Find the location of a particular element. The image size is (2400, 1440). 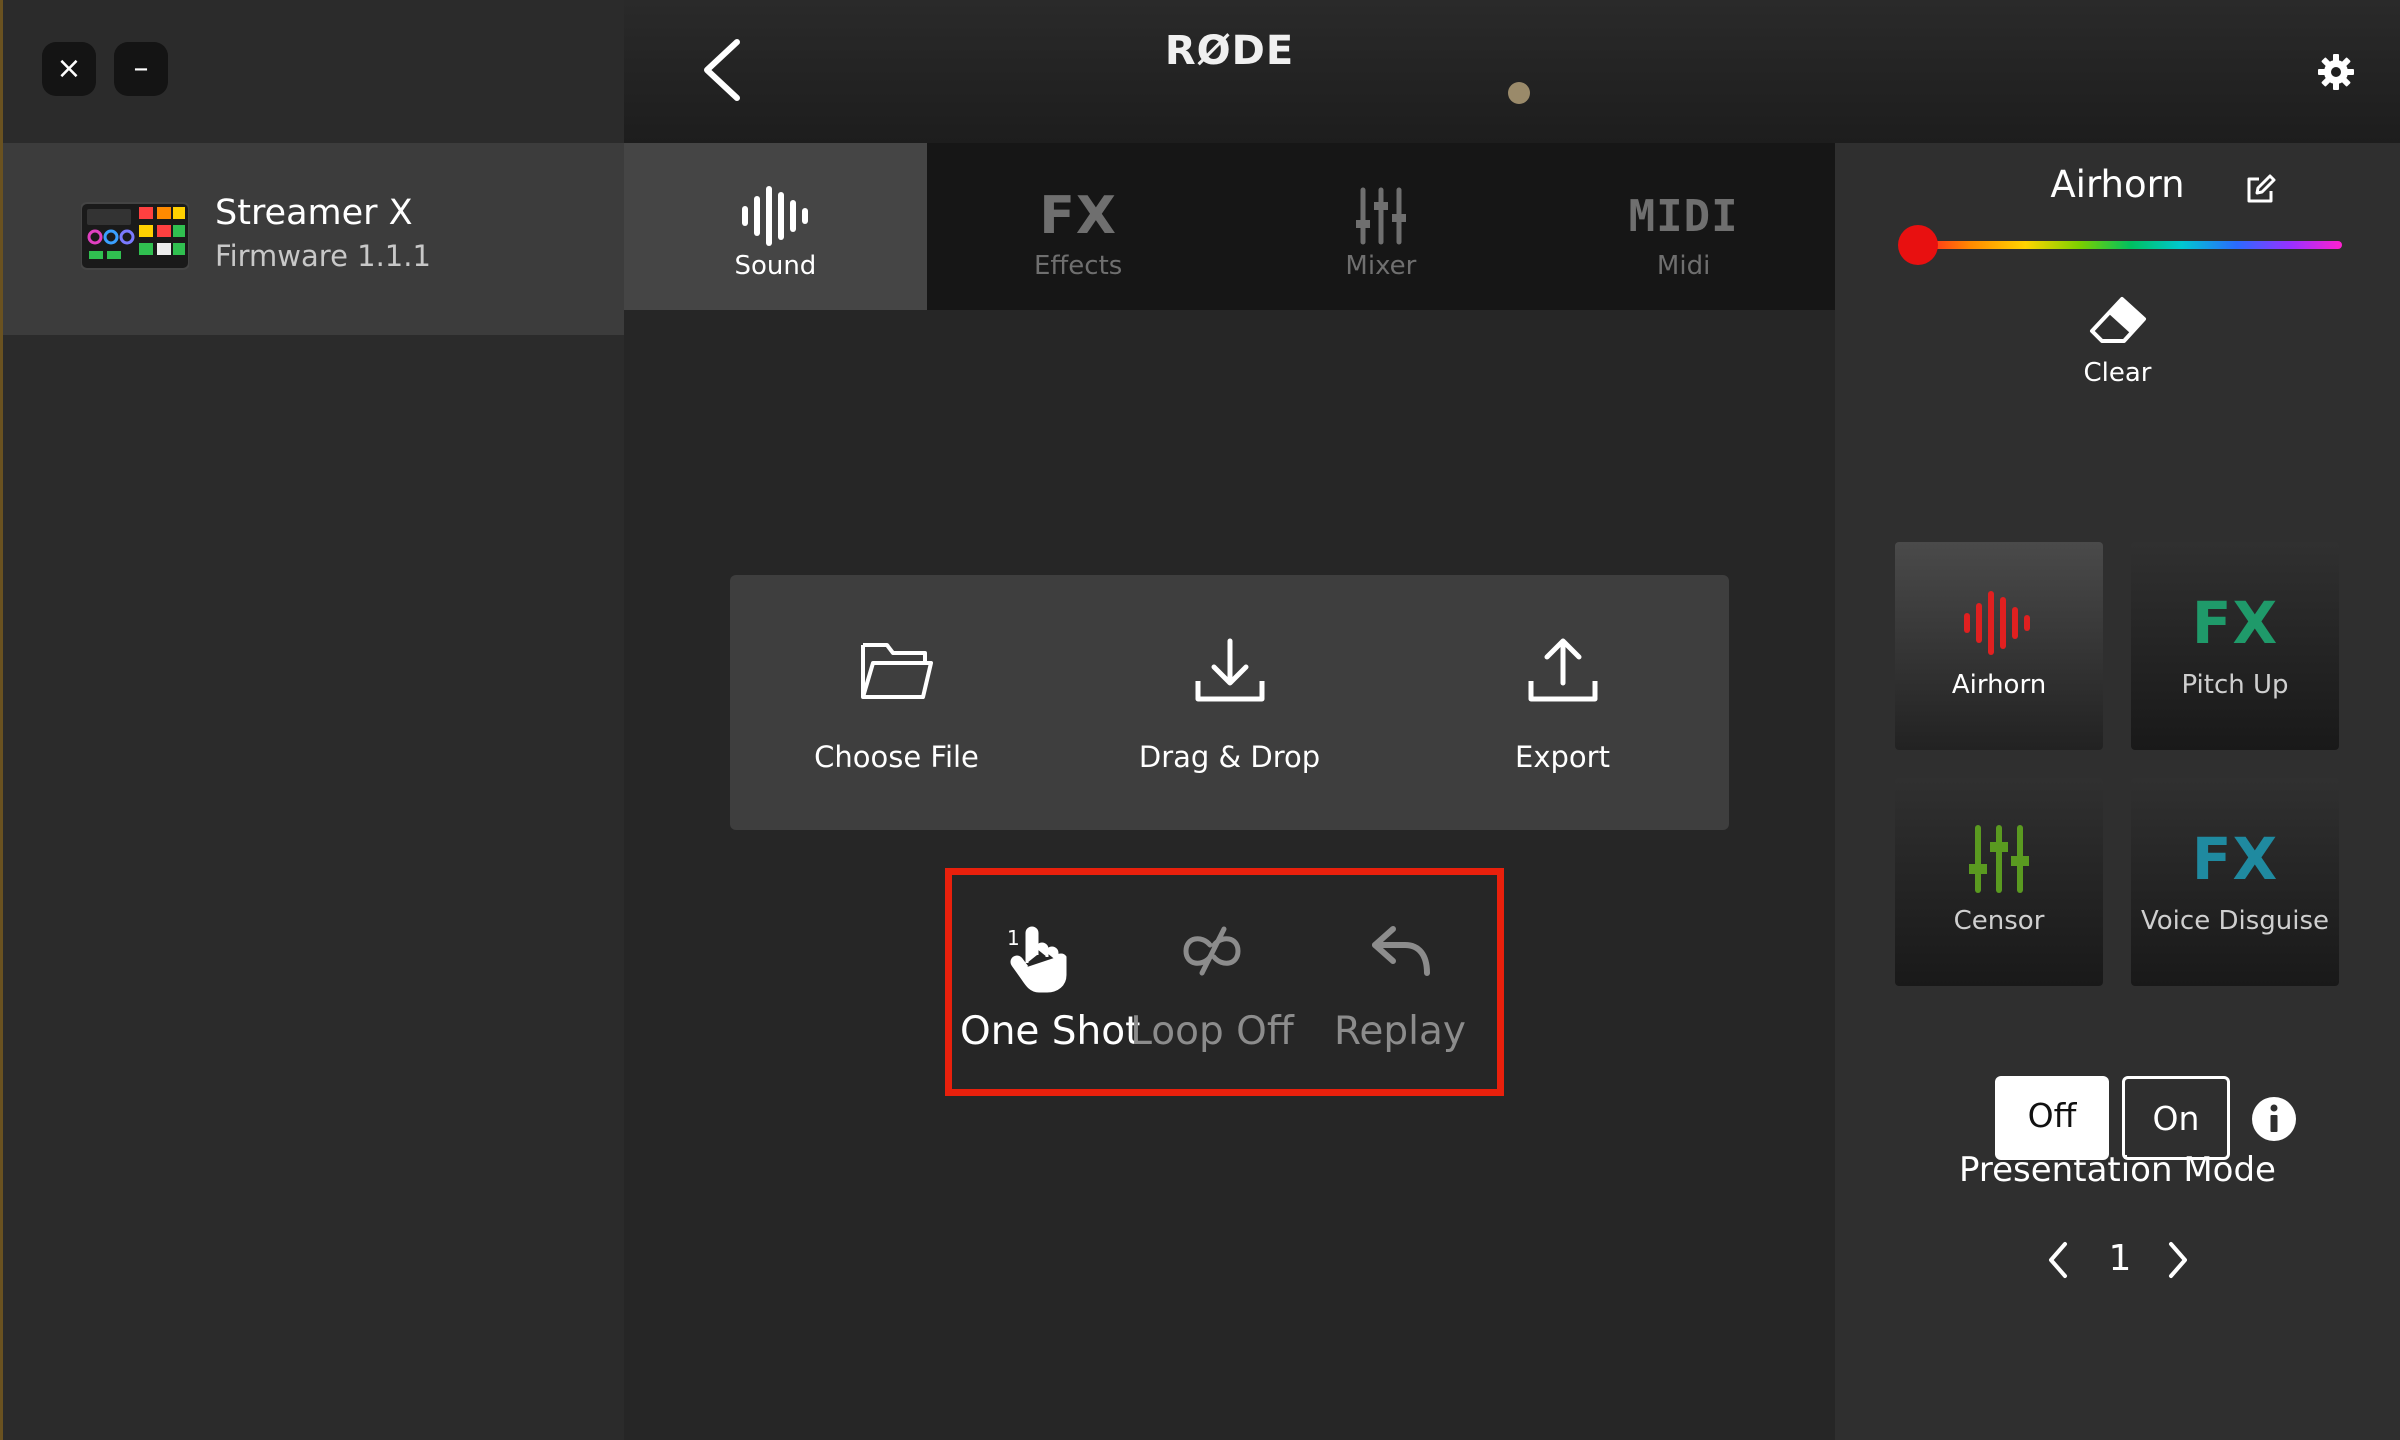

download-icon is located at coordinates (1229, 677).